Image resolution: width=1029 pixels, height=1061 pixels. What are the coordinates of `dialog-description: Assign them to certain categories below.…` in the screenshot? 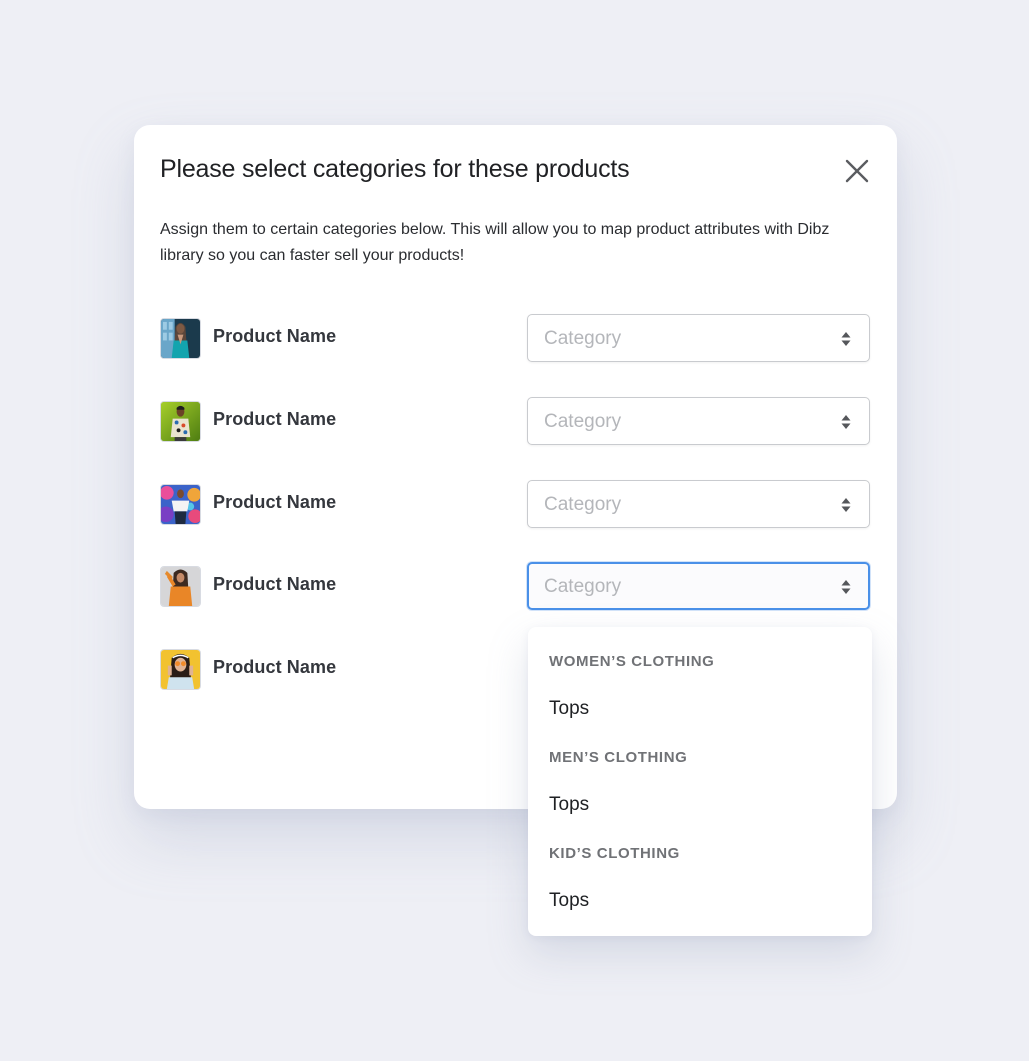 It's located at (495, 242).